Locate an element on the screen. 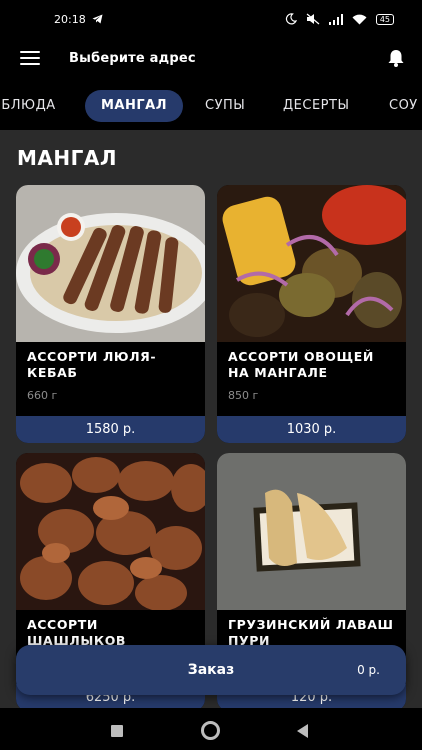 This screenshot has width=422, height=750. order-button: Заказ 0 р. is located at coordinates (211, 670).